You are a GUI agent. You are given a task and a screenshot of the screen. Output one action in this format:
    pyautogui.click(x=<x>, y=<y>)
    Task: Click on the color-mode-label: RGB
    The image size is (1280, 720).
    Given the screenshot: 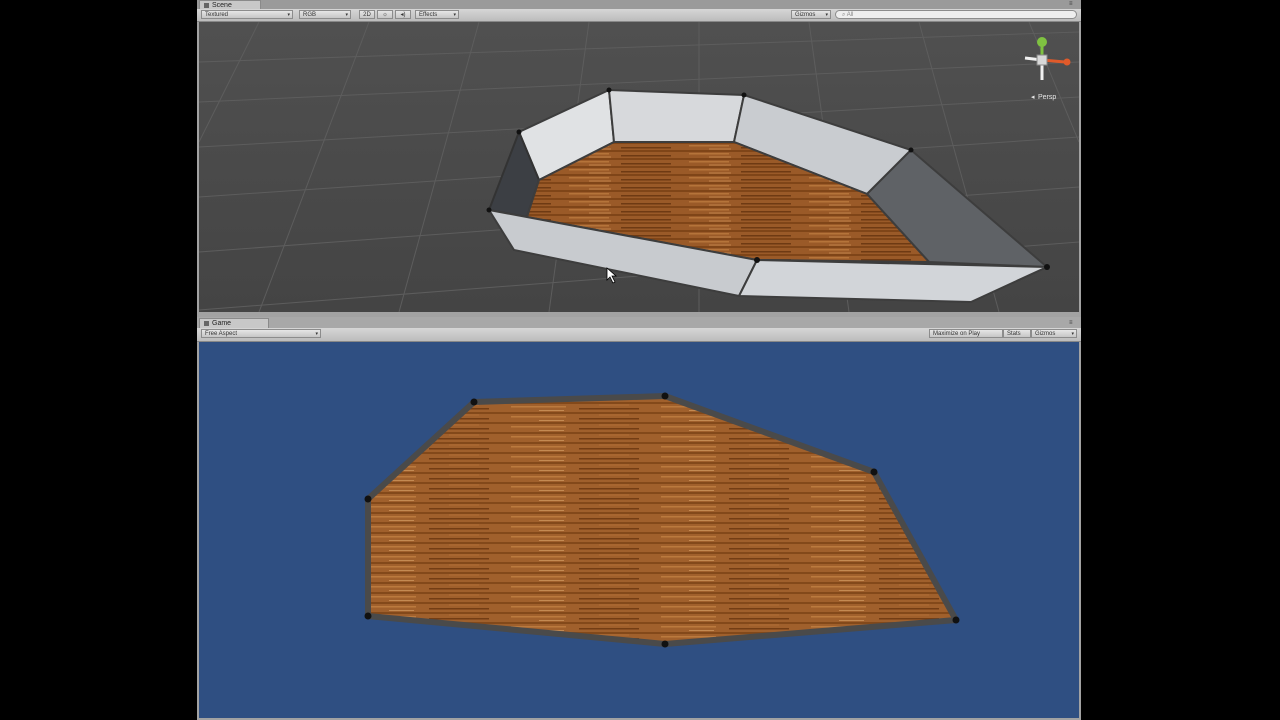 What is the action you would take?
    pyautogui.click(x=310, y=15)
    